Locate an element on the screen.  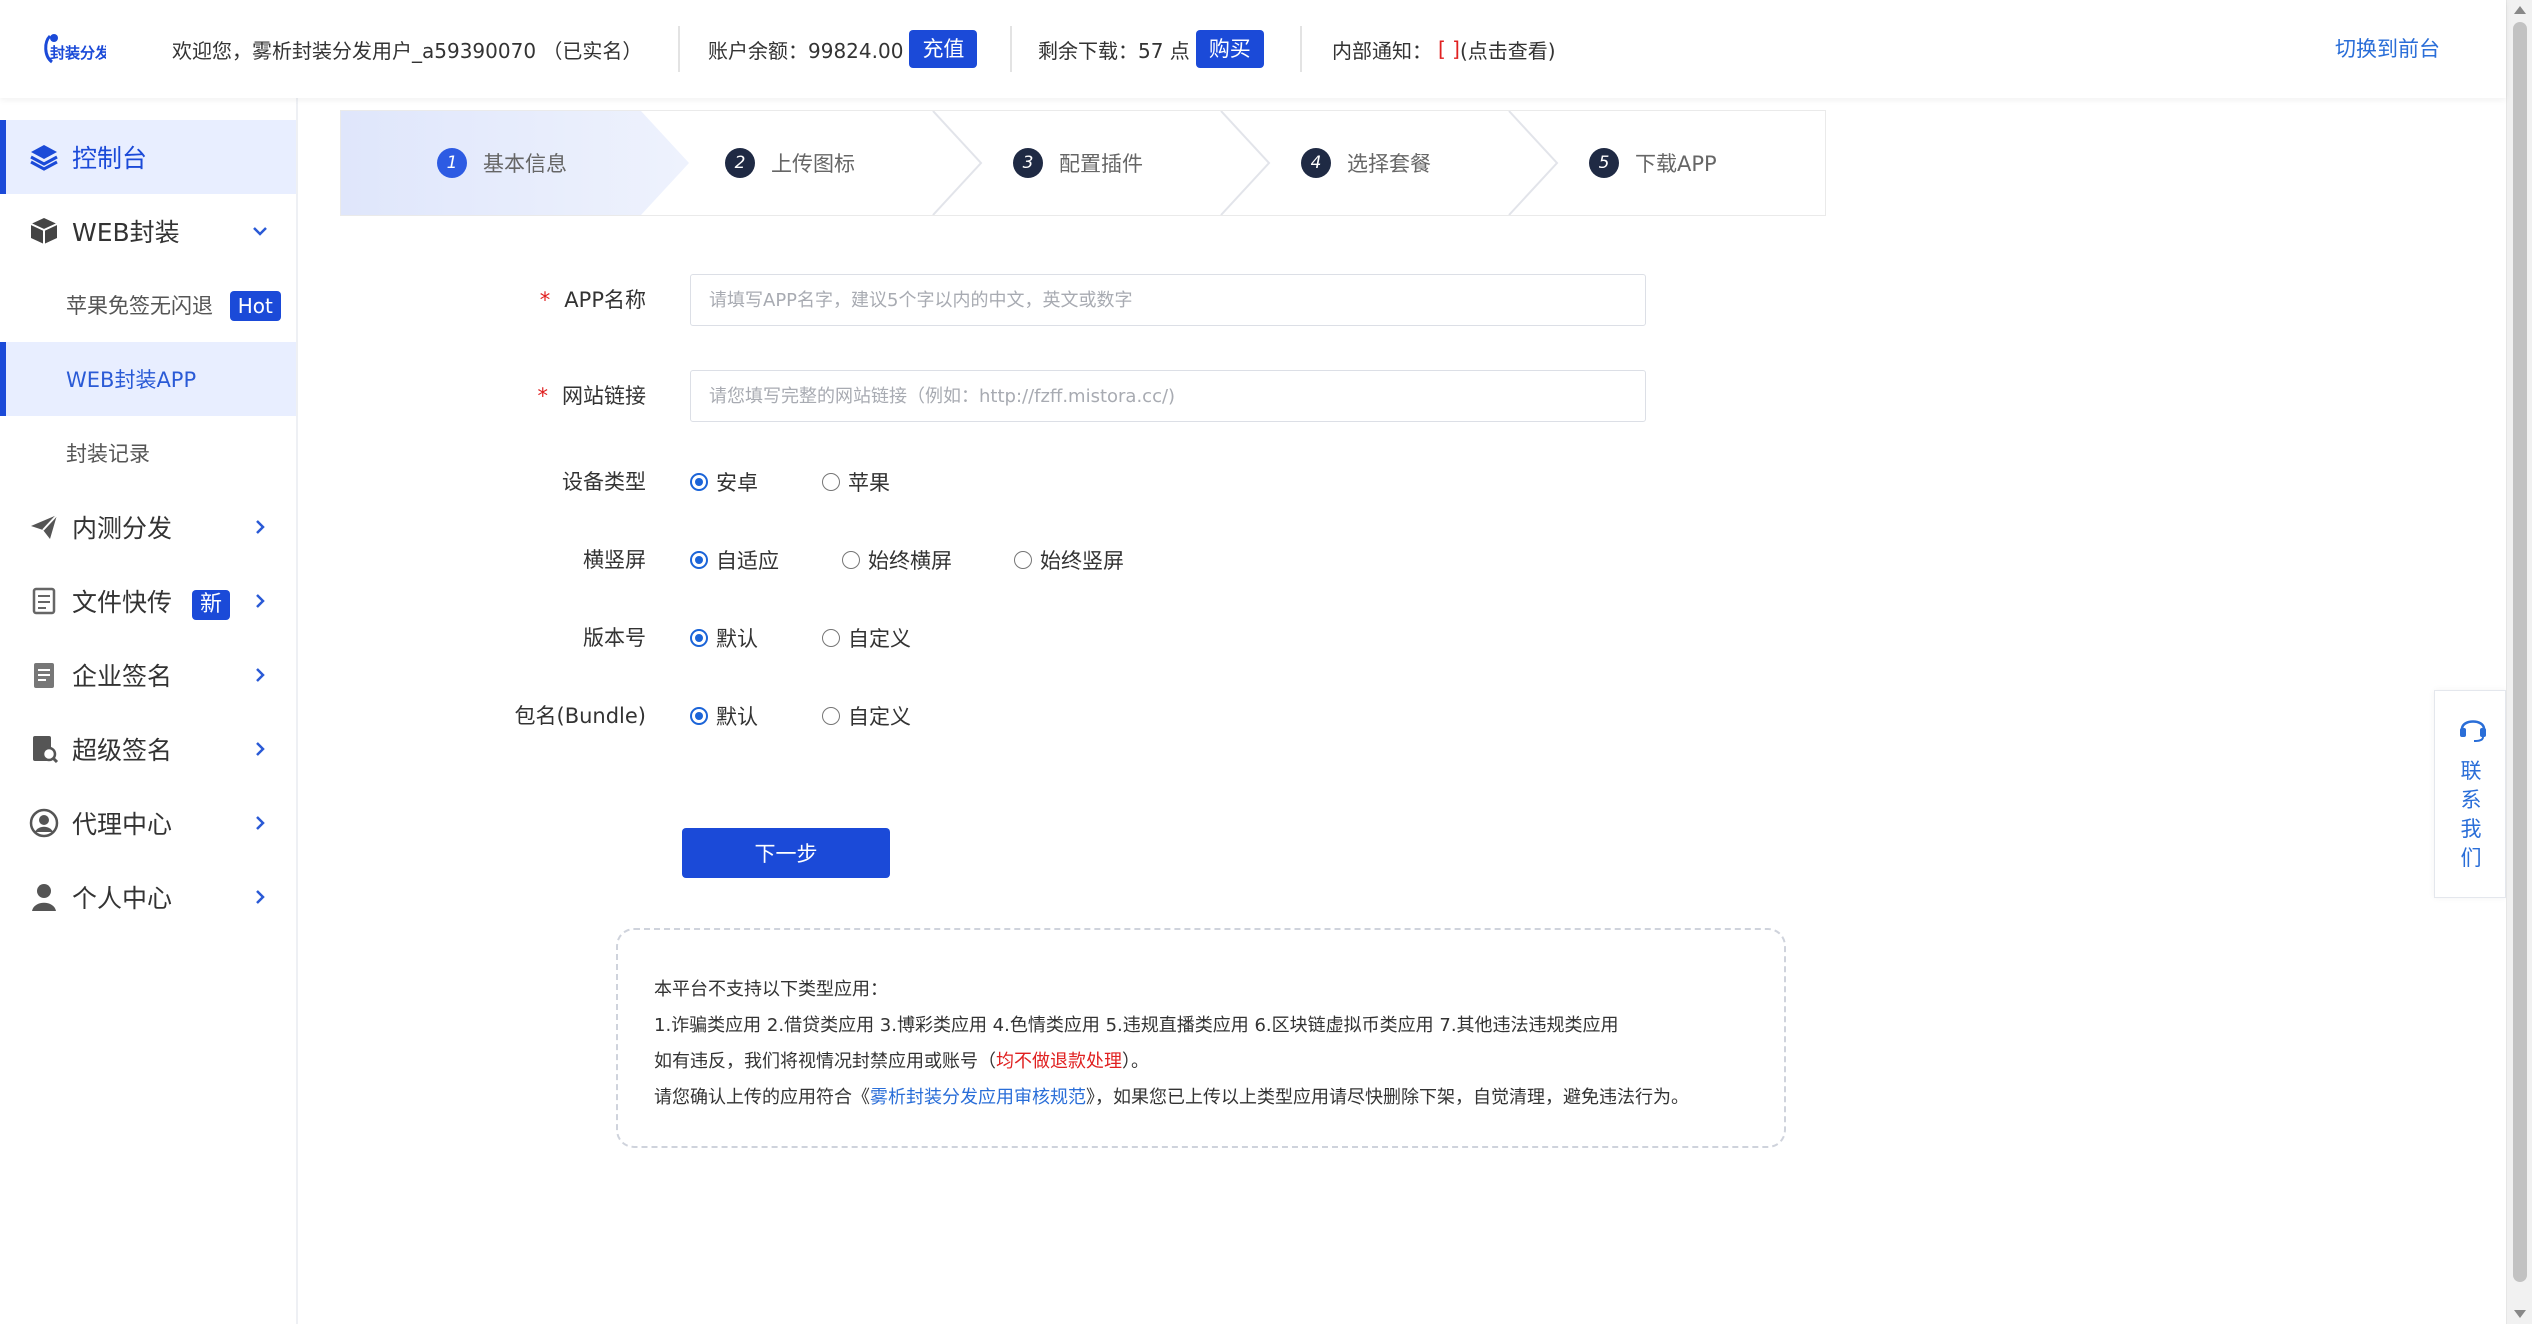
step-label: 下载APP is located at coordinates (1676, 164).